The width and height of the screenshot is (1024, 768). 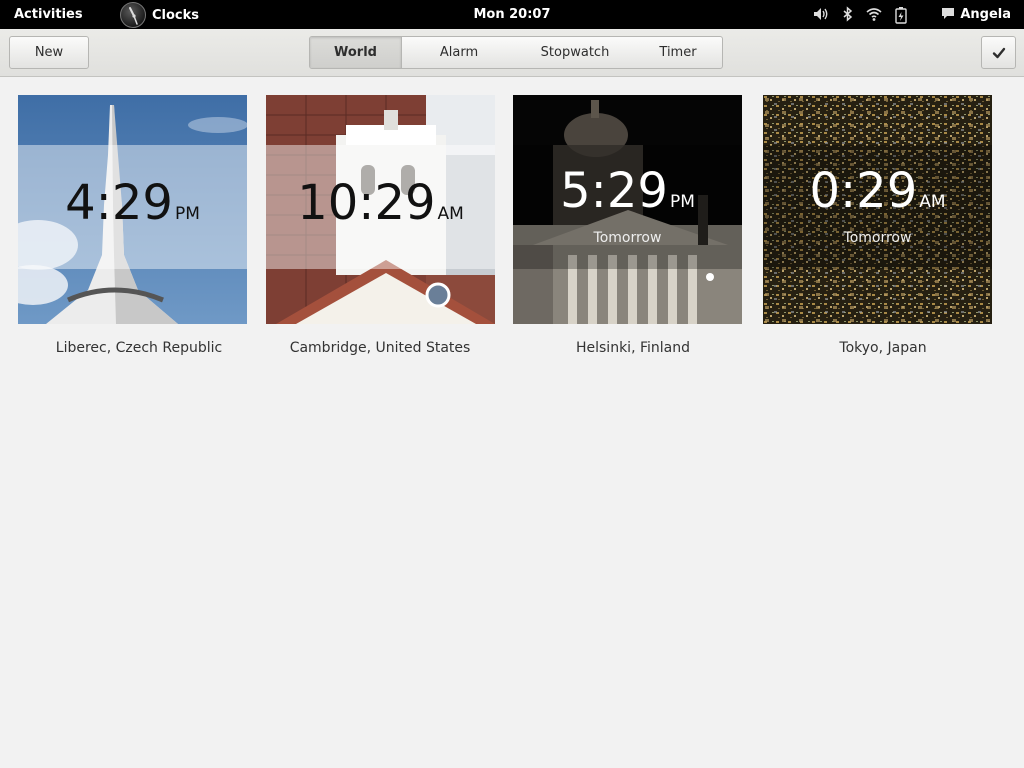 What do you see at coordinates (901, 15) in the screenshot?
I see `battery-icon` at bounding box center [901, 15].